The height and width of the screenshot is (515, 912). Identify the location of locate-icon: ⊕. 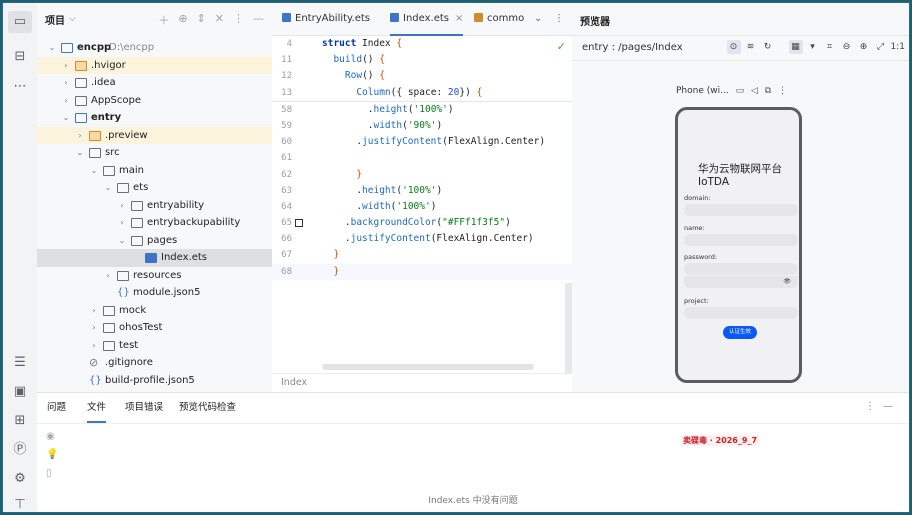
(182, 20).